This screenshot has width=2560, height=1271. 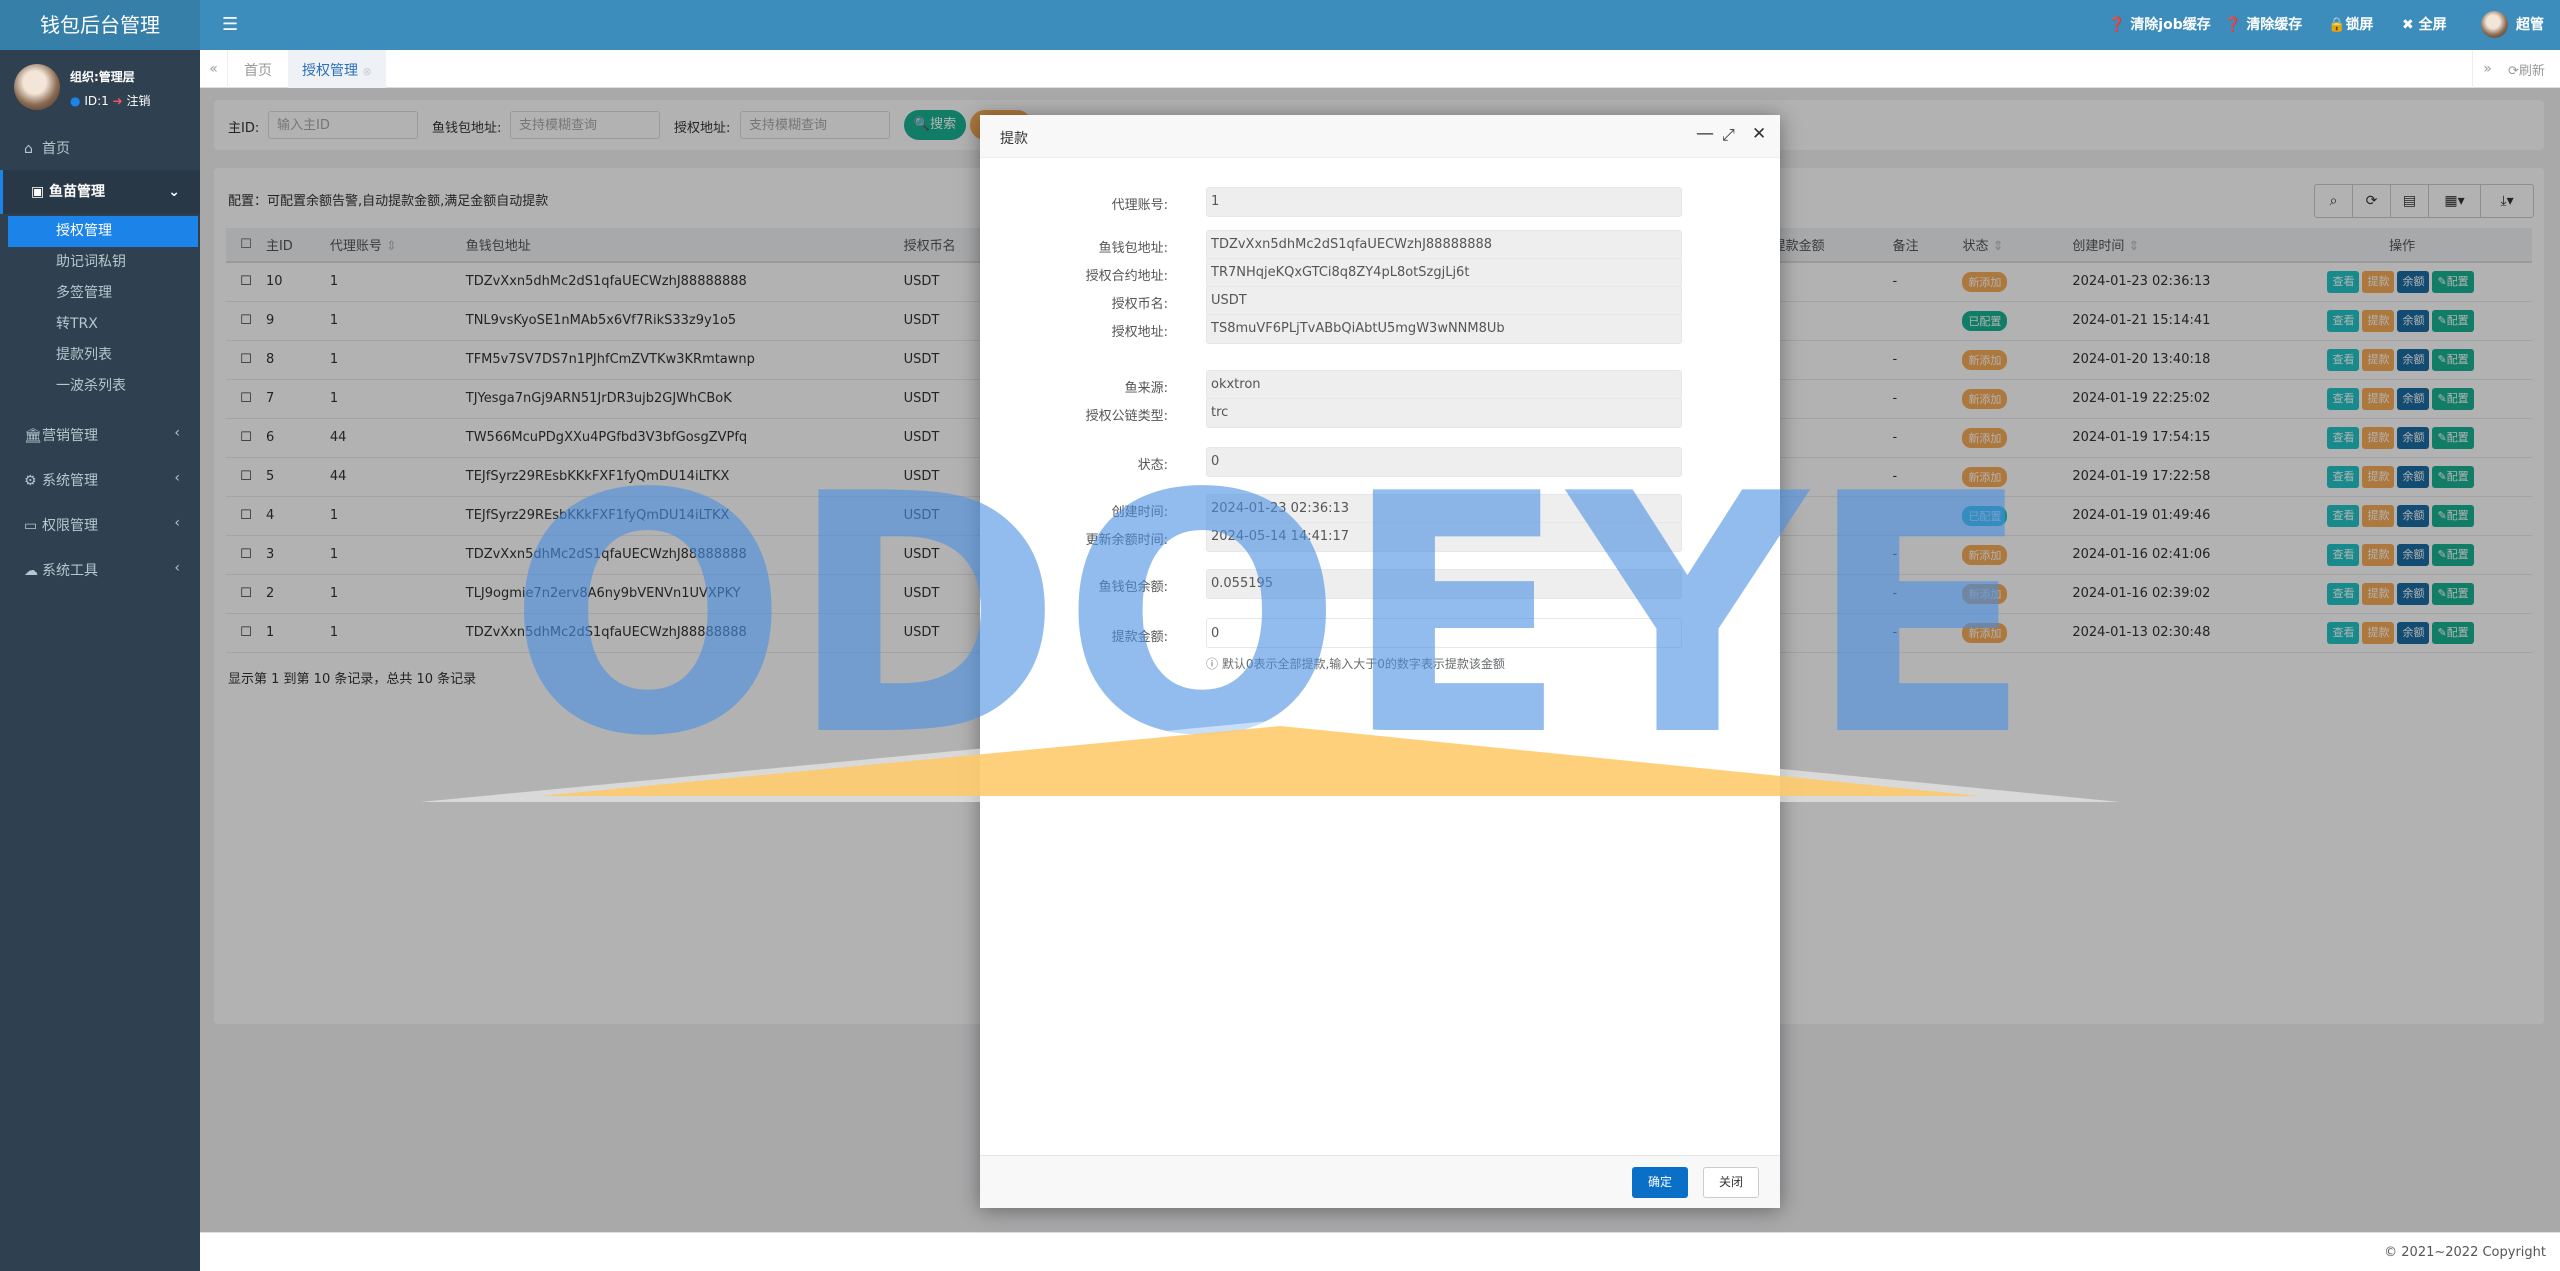 What do you see at coordinates (1444, 413) in the screenshot?
I see `field-value-readonly: trc` at bounding box center [1444, 413].